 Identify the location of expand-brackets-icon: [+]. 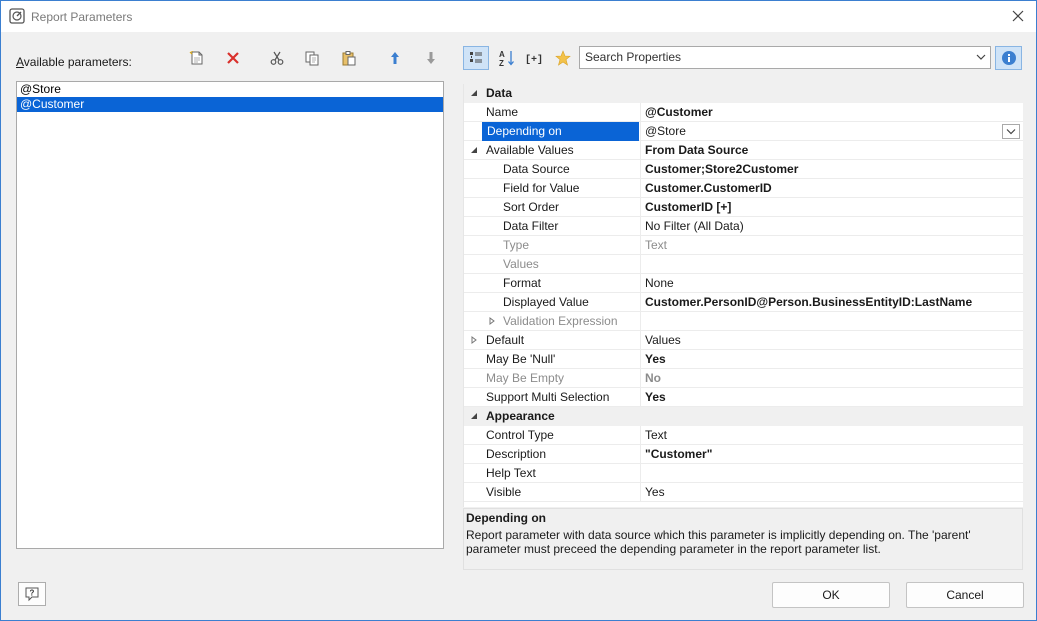
(534, 59).